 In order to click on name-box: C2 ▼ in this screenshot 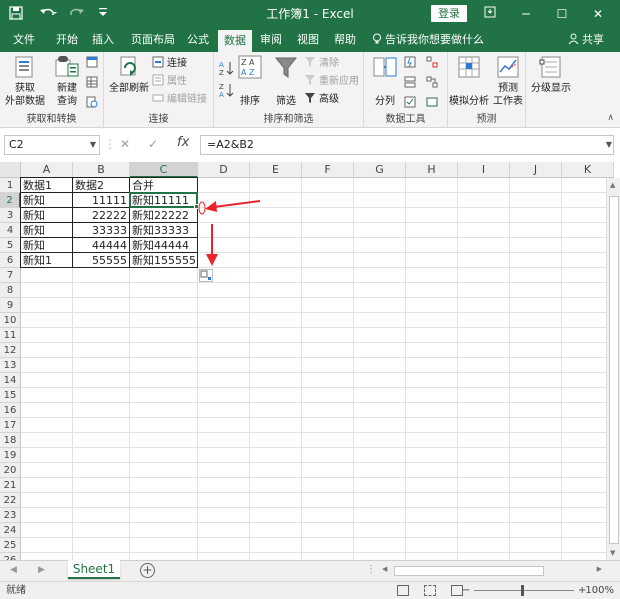, I will do `click(52, 145)`.